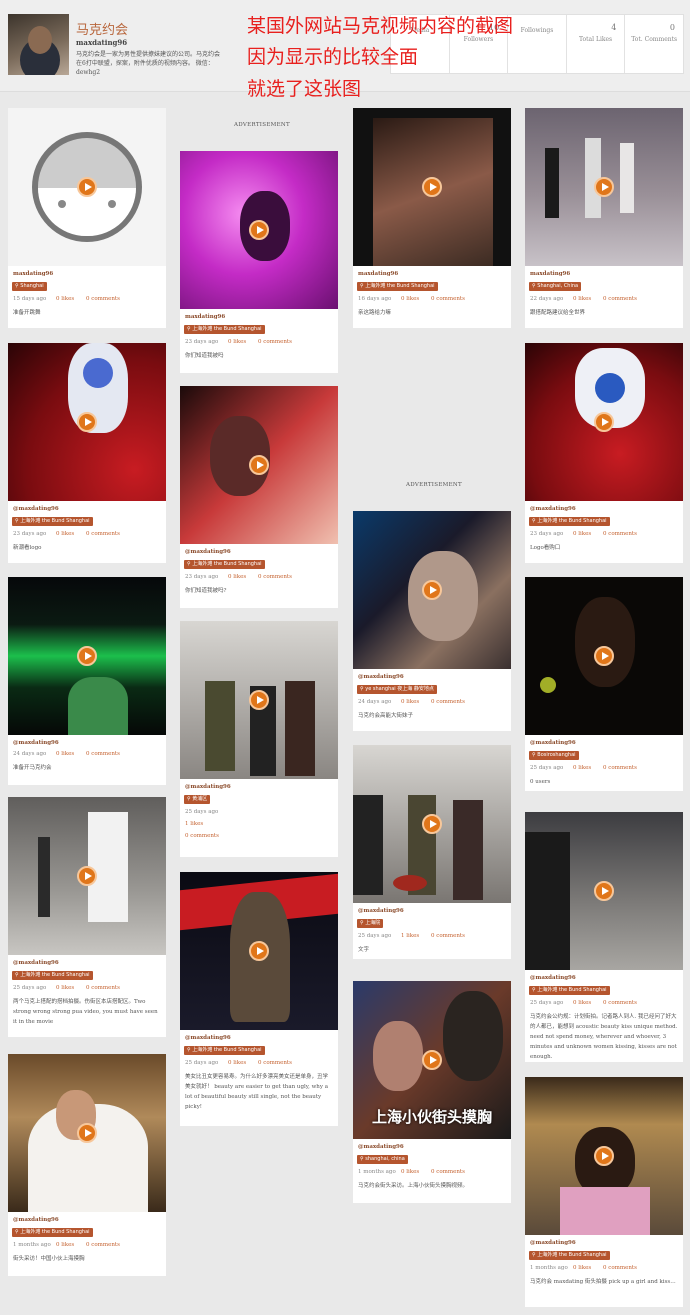 The height and width of the screenshot is (1315, 690). What do you see at coordinates (194, 824) in the screenshot?
I see `likes-link: 1 likes` at bounding box center [194, 824].